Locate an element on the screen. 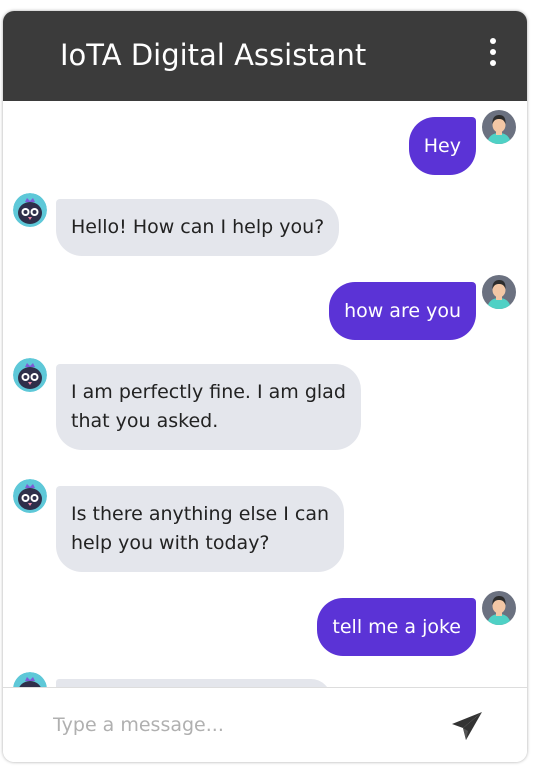  message-line: I am perfectly fine. I am glad is located at coordinates (208, 392).